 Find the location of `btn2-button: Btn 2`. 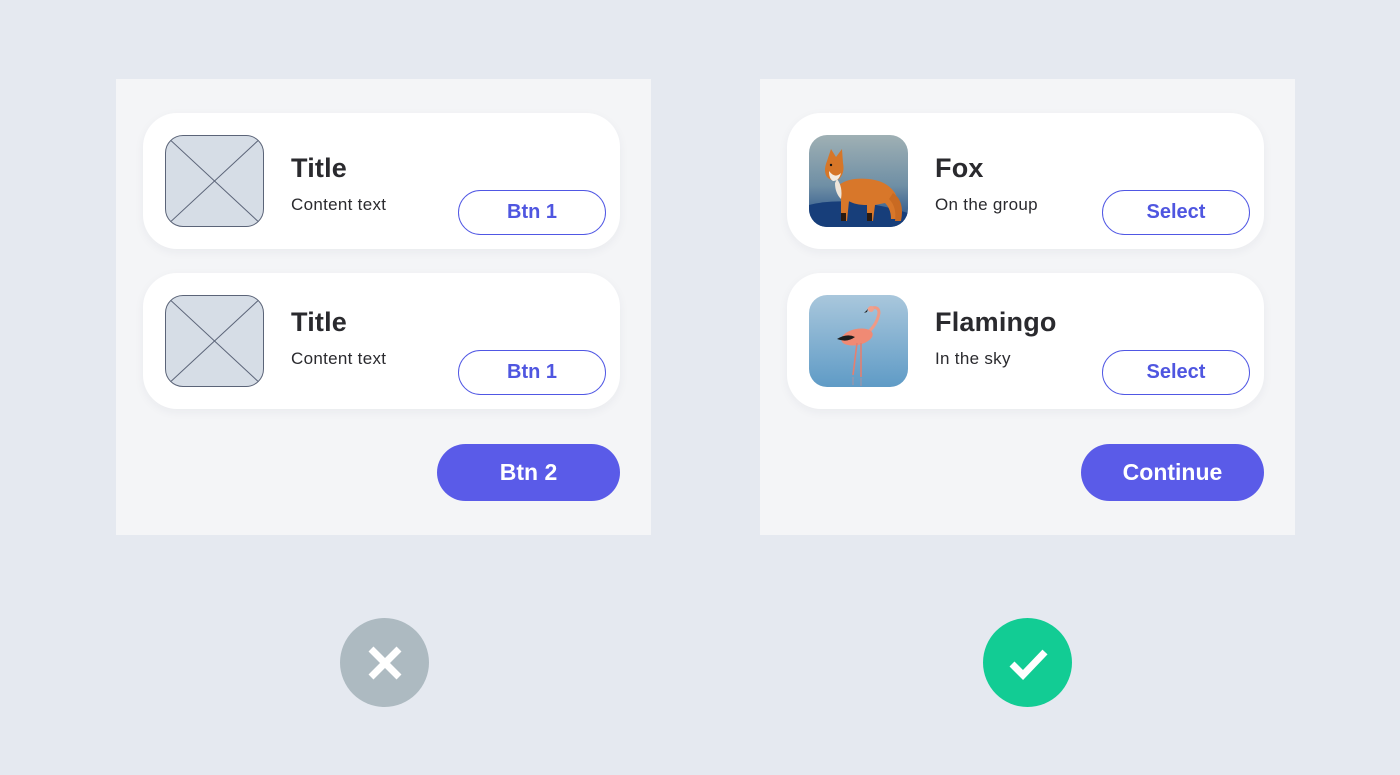

btn2-button: Btn 2 is located at coordinates (528, 472).